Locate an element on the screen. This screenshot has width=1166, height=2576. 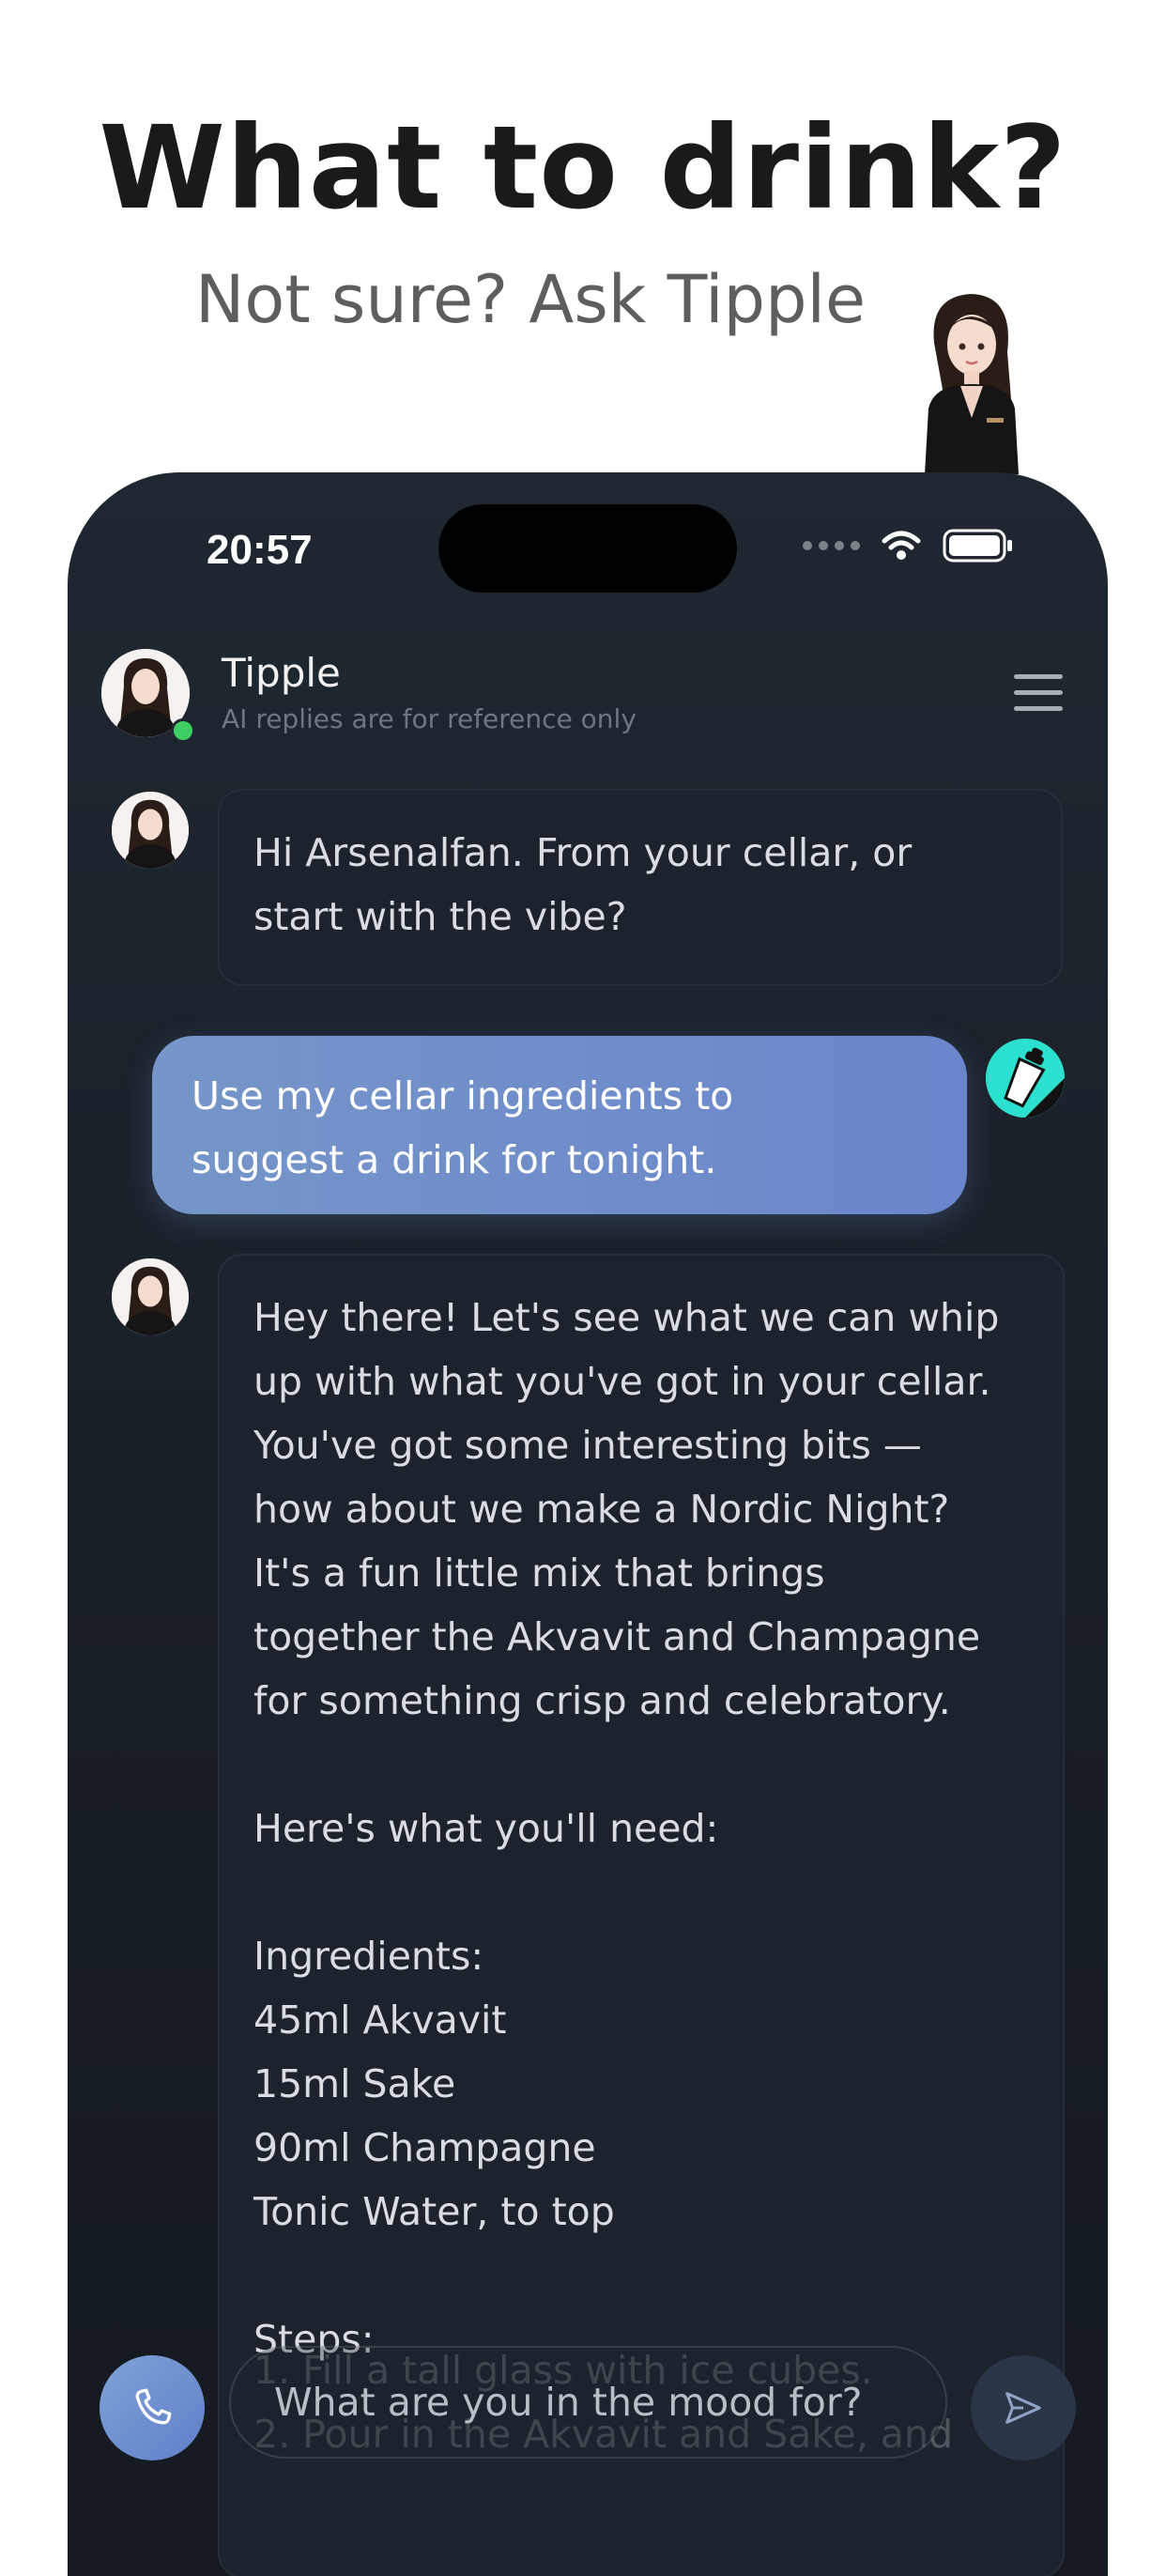
signal-dots-icon is located at coordinates (831, 545).